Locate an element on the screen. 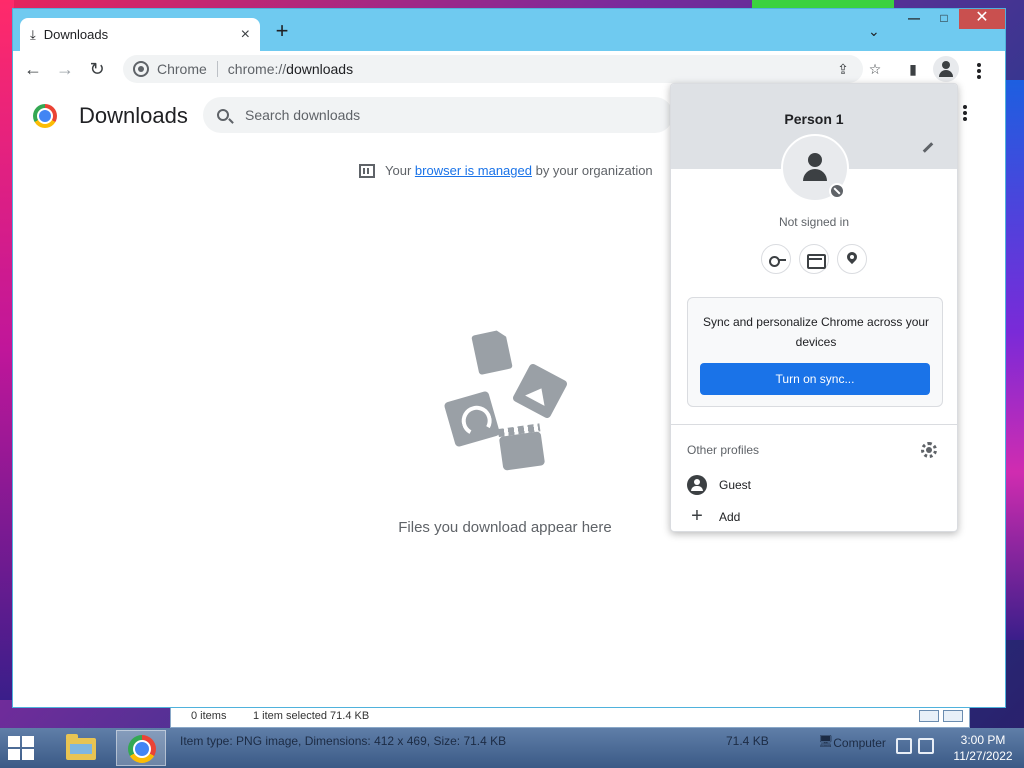 This screenshot has height=768, width=1024. search-input is located at coordinates (435, 115).